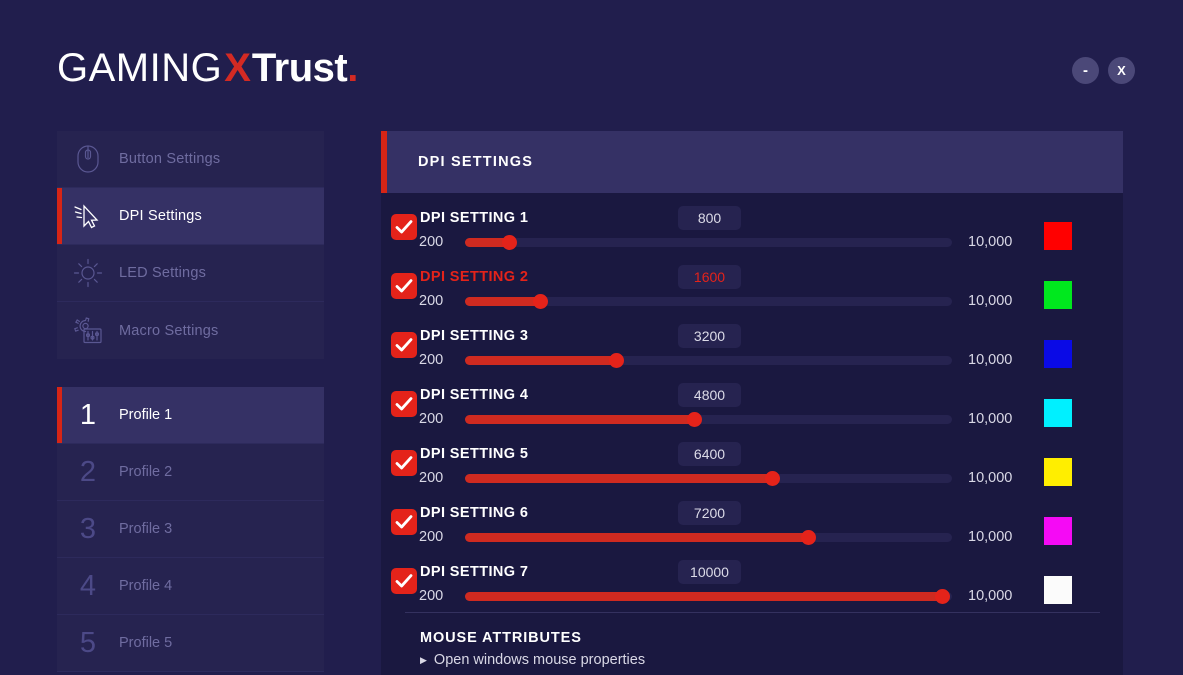 This screenshot has width=1183, height=675. What do you see at coordinates (752, 287) in the screenshot?
I see `dpi-row: DPI SETTING 2 1600 200 10,000` at bounding box center [752, 287].